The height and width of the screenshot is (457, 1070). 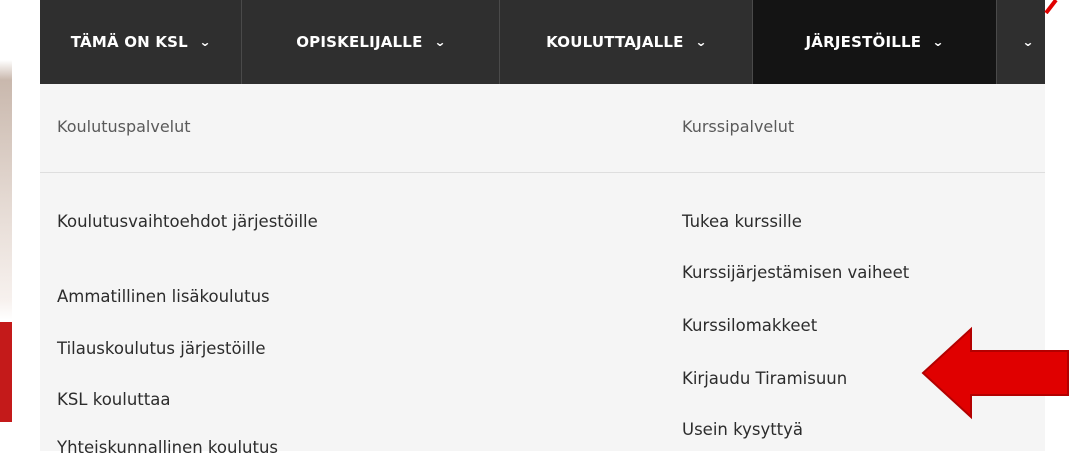 I want to click on left-arrow-icon, so click(x=995, y=373).